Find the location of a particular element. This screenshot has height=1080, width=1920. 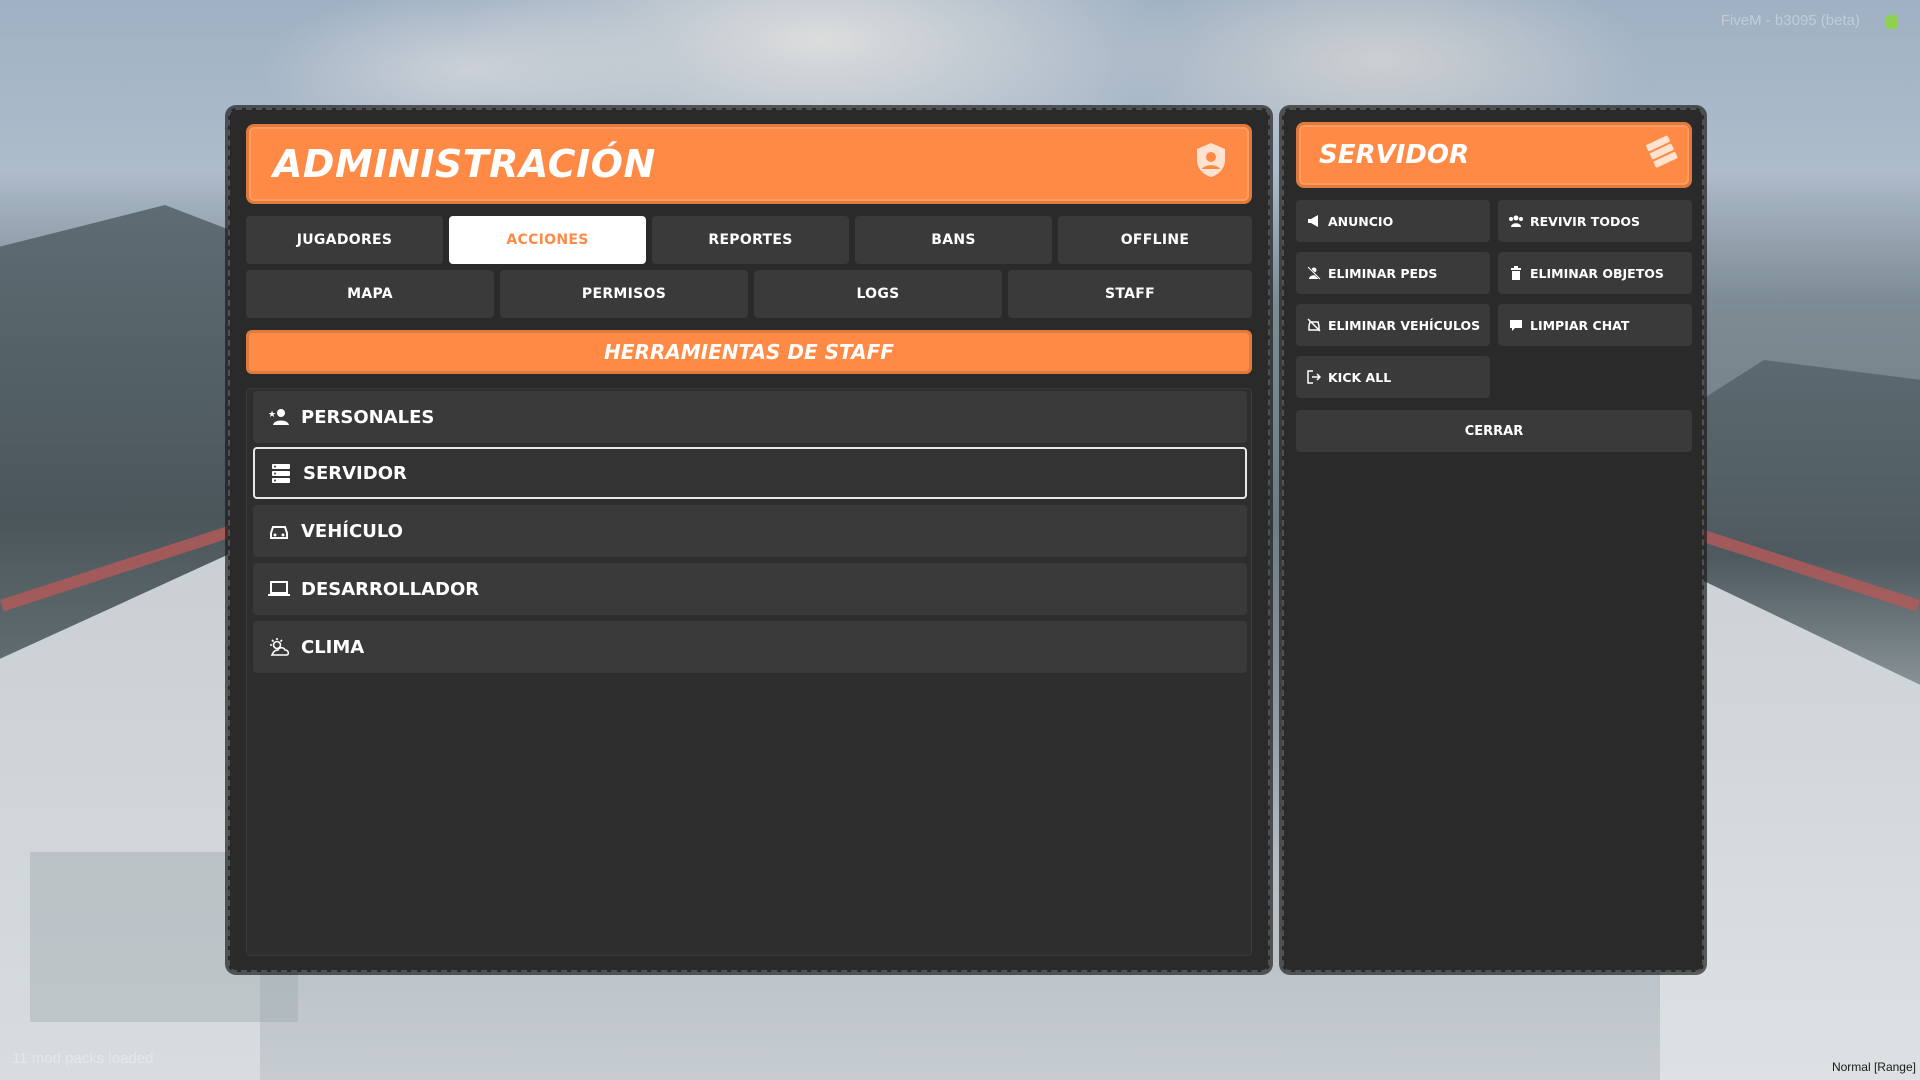

tab-reportes: REPORTES is located at coordinates (750, 240).